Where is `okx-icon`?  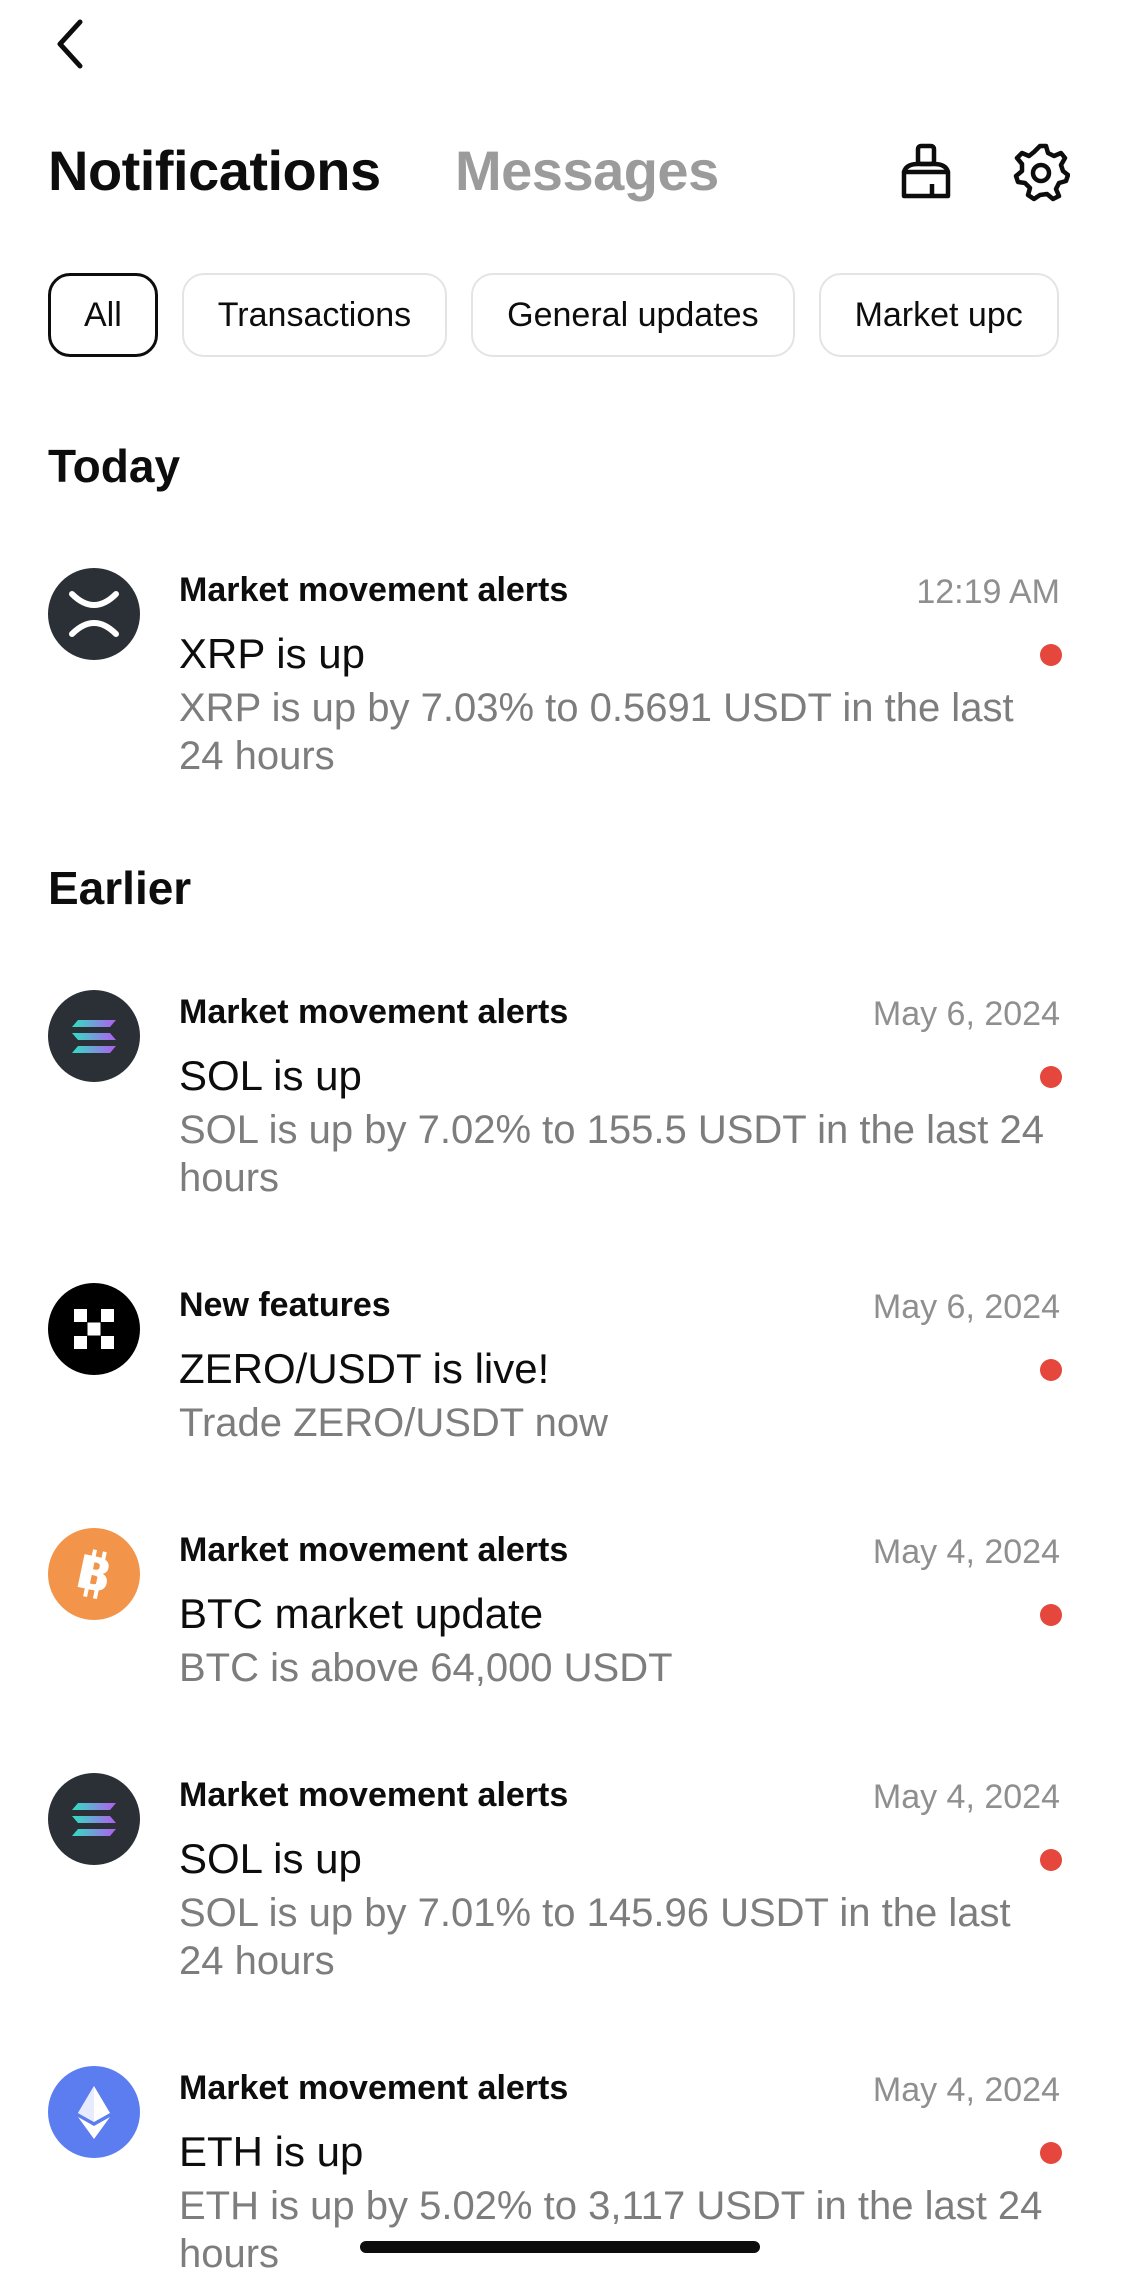 okx-icon is located at coordinates (94, 1329).